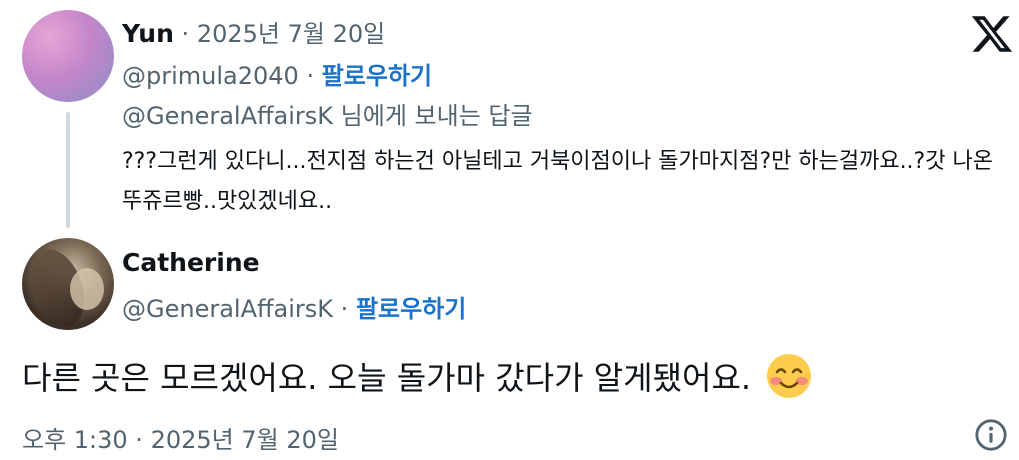  What do you see at coordinates (387, 378) in the screenshot?
I see `main-tweet-text: 다른 곳은 모르겠어요. 오늘 돌가마 갔다가 알게됐어요.` at bounding box center [387, 378].